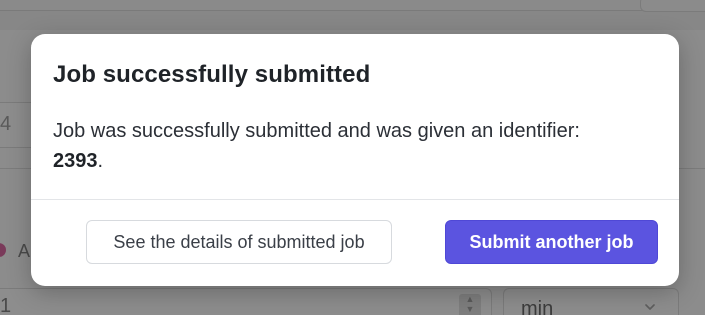 This screenshot has width=705, height=315. I want to click on spinner-arrows-icon: ▲ ▼, so click(470, 304).